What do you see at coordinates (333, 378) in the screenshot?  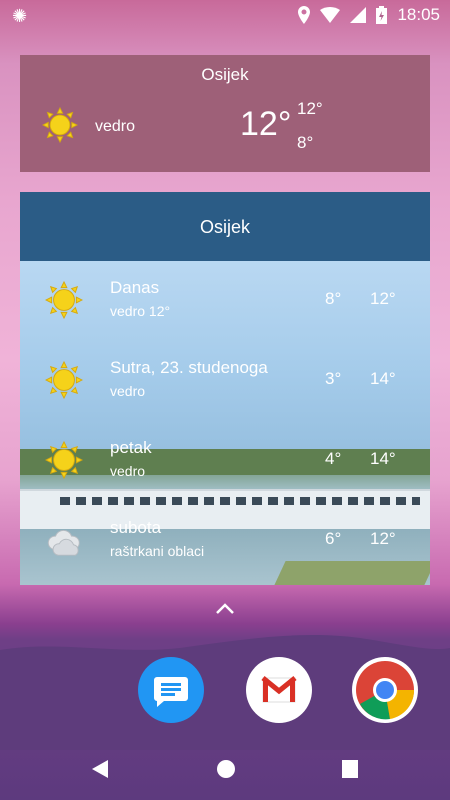 I see `day-low: 3°` at bounding box center [333, 378].